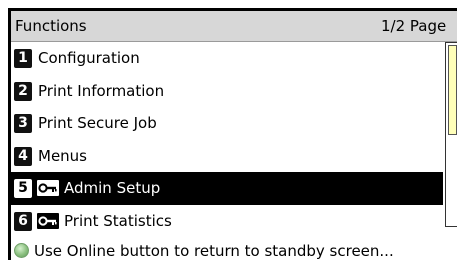 The width and height of the screenshot is (457, 260). I want to click on number-badge: 6, so click(23, 221).